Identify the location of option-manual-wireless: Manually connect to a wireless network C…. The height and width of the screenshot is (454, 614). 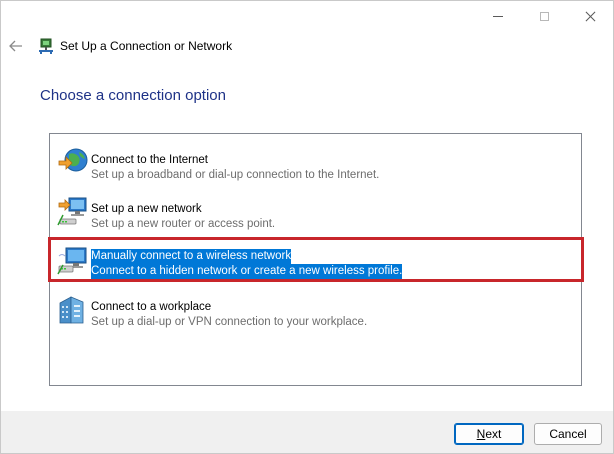
(315, 261).